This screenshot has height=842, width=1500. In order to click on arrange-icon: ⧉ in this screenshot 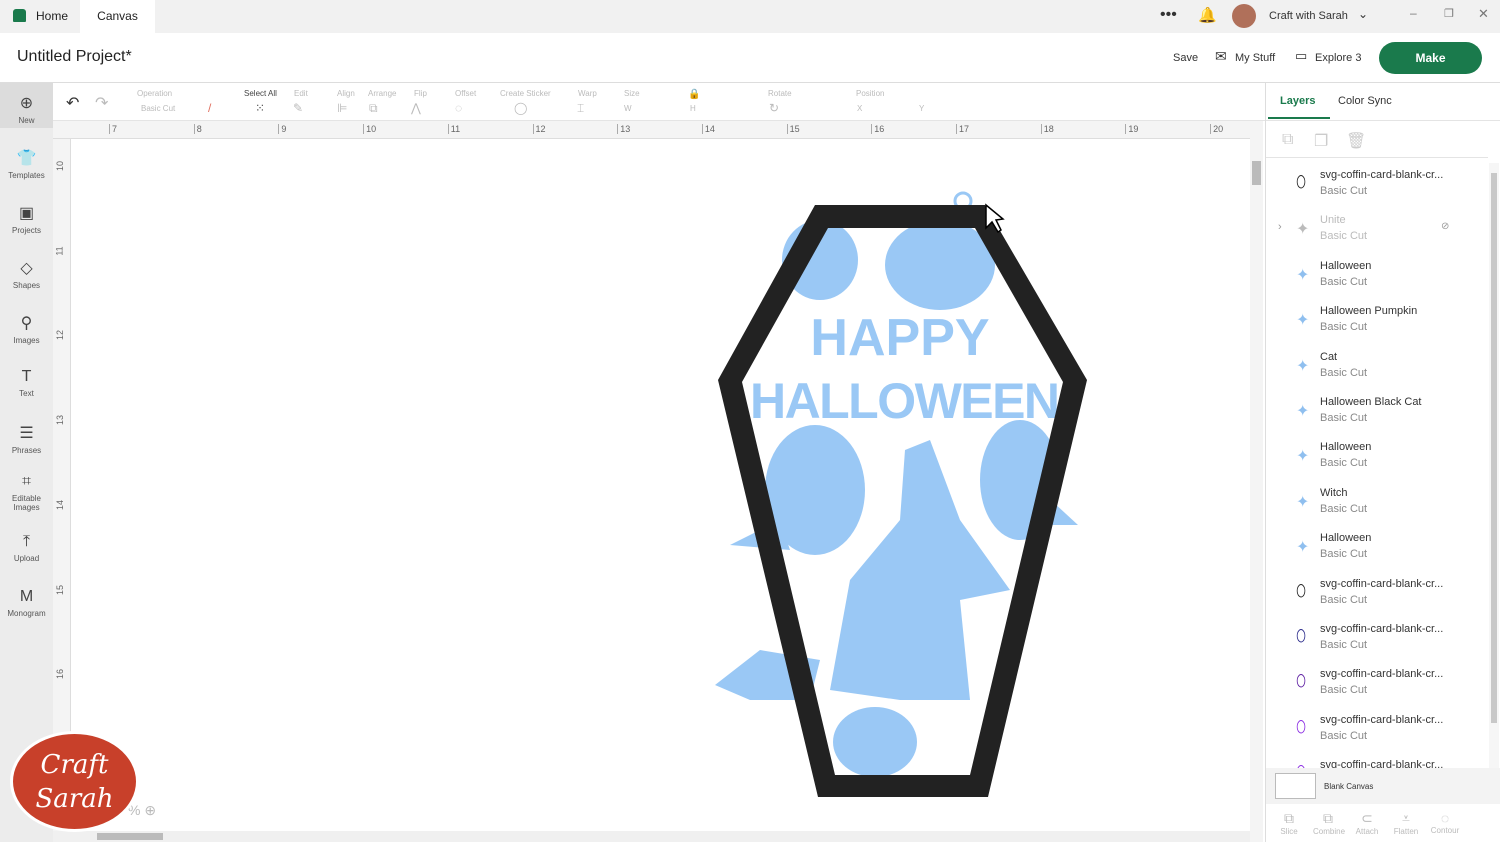, I will do `click(373, 108)`.